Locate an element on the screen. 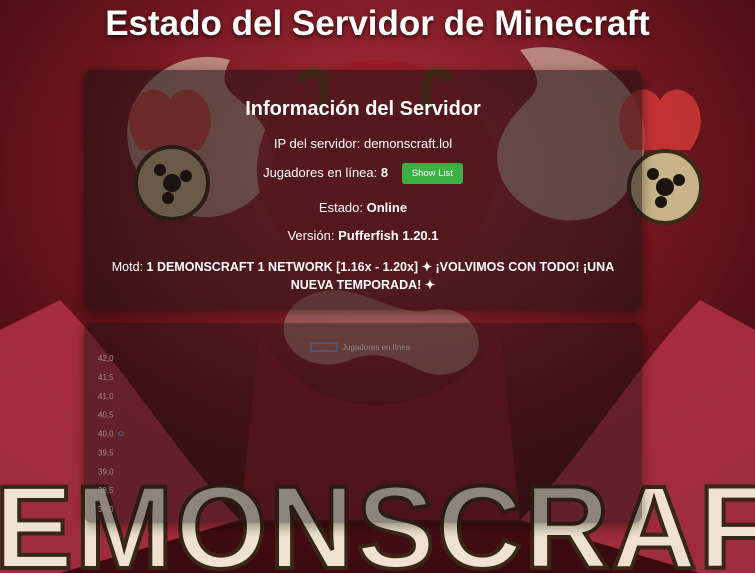 The height and width of the screenshot is (573, 755). y-tick-label: 40,0 is located at coordinates (106, 434).